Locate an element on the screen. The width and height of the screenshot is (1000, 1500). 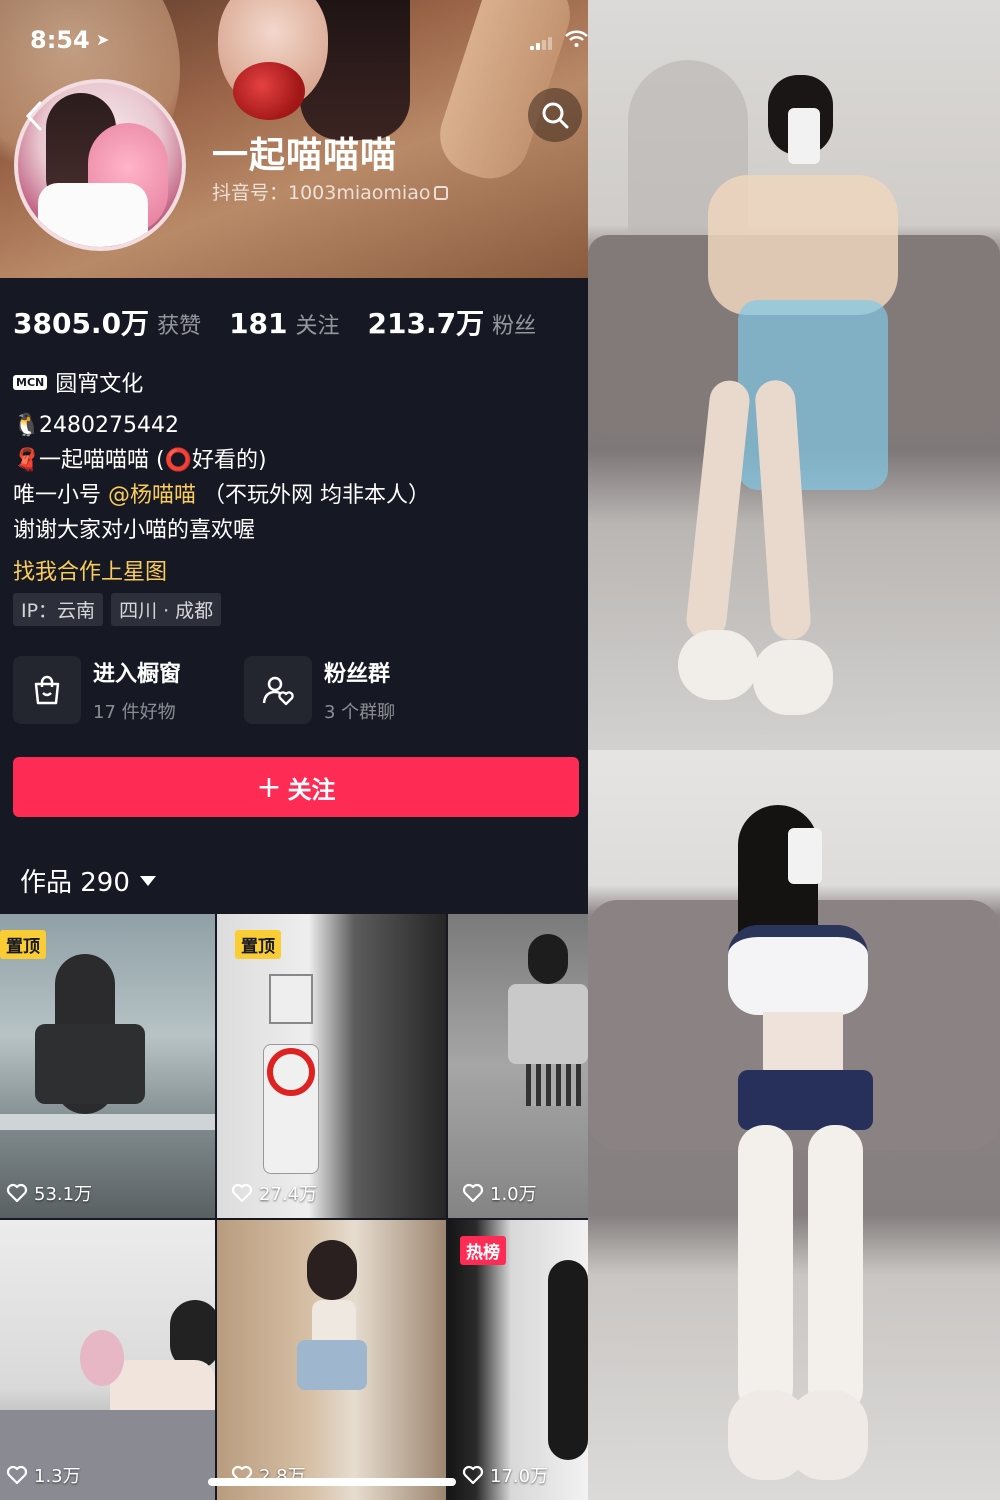
works-tab-label: 作品 290 is located at coordinates (75, 883).